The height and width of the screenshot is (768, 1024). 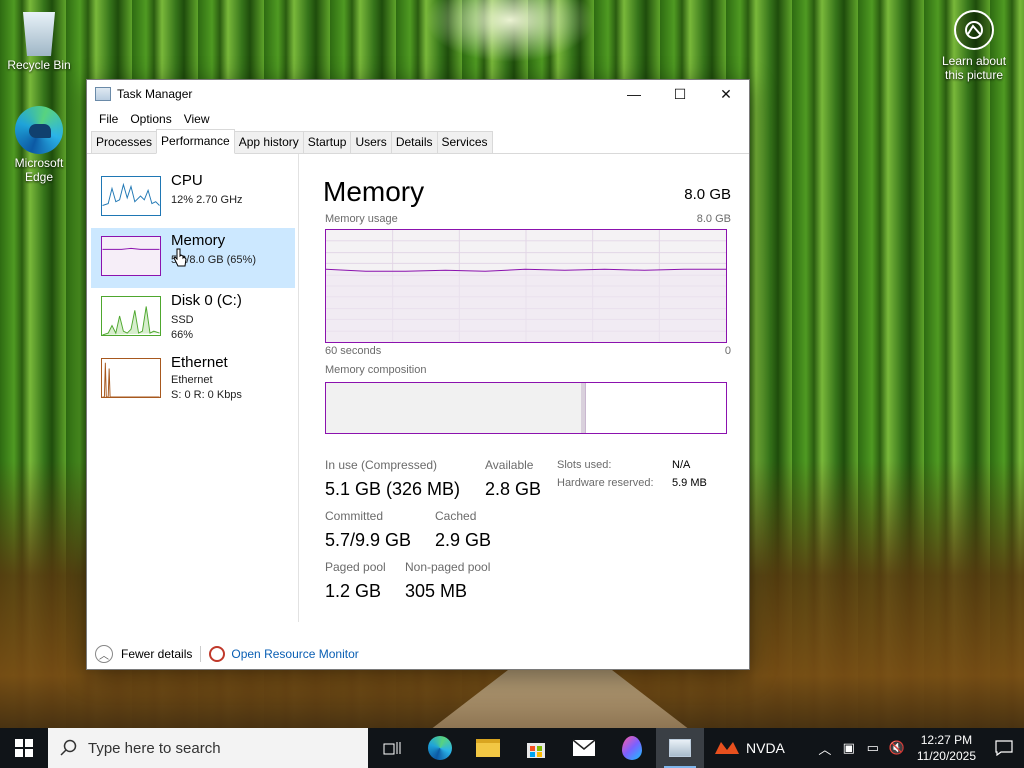 What do you see at coordinates (634, 94) in the screenshot?
I see `minimize-button: —` at bounding box center [634, 94].